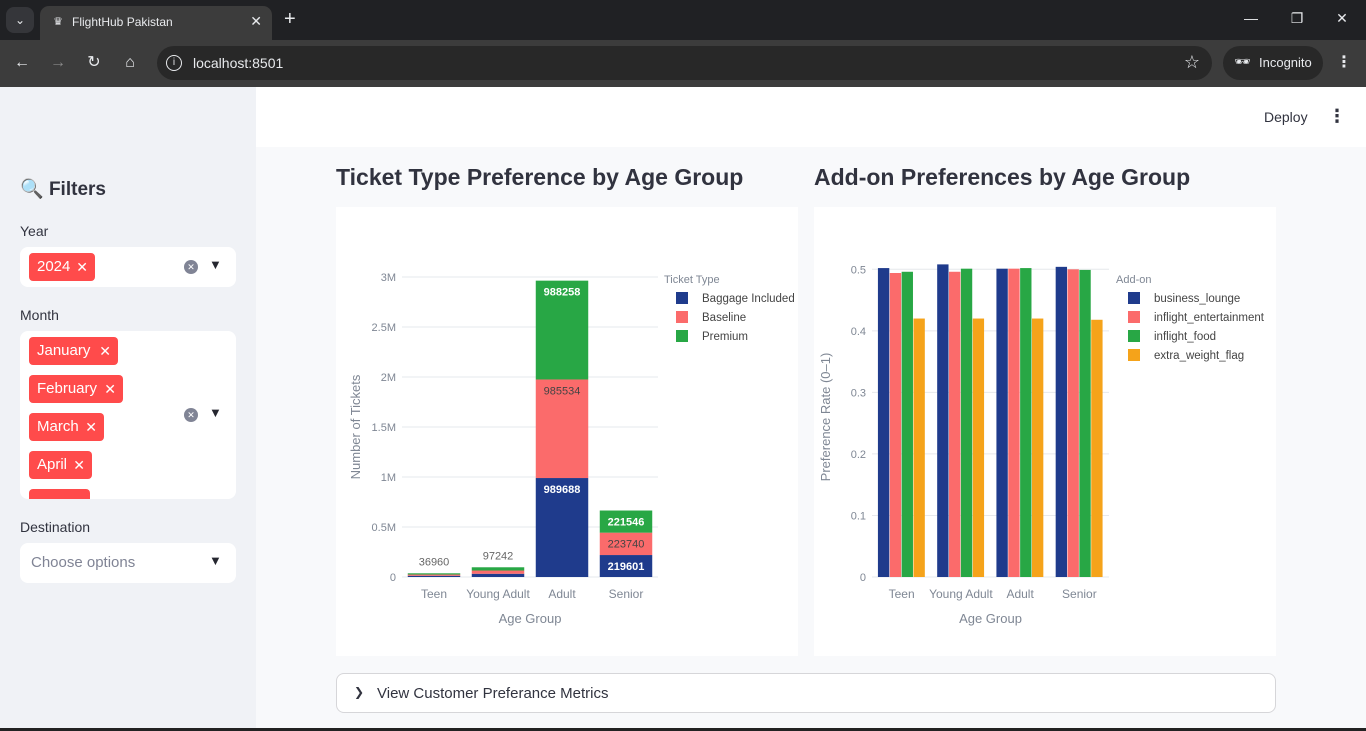 The image size is (1366, 731). I want to click on browser-tab: ♛ FlightHub Pakistan ✕, so click(156, 23).